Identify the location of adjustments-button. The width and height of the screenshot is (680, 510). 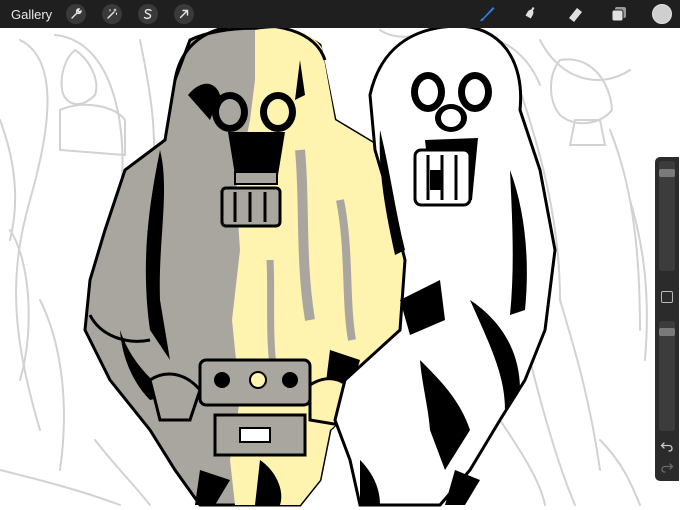
(112, 14).